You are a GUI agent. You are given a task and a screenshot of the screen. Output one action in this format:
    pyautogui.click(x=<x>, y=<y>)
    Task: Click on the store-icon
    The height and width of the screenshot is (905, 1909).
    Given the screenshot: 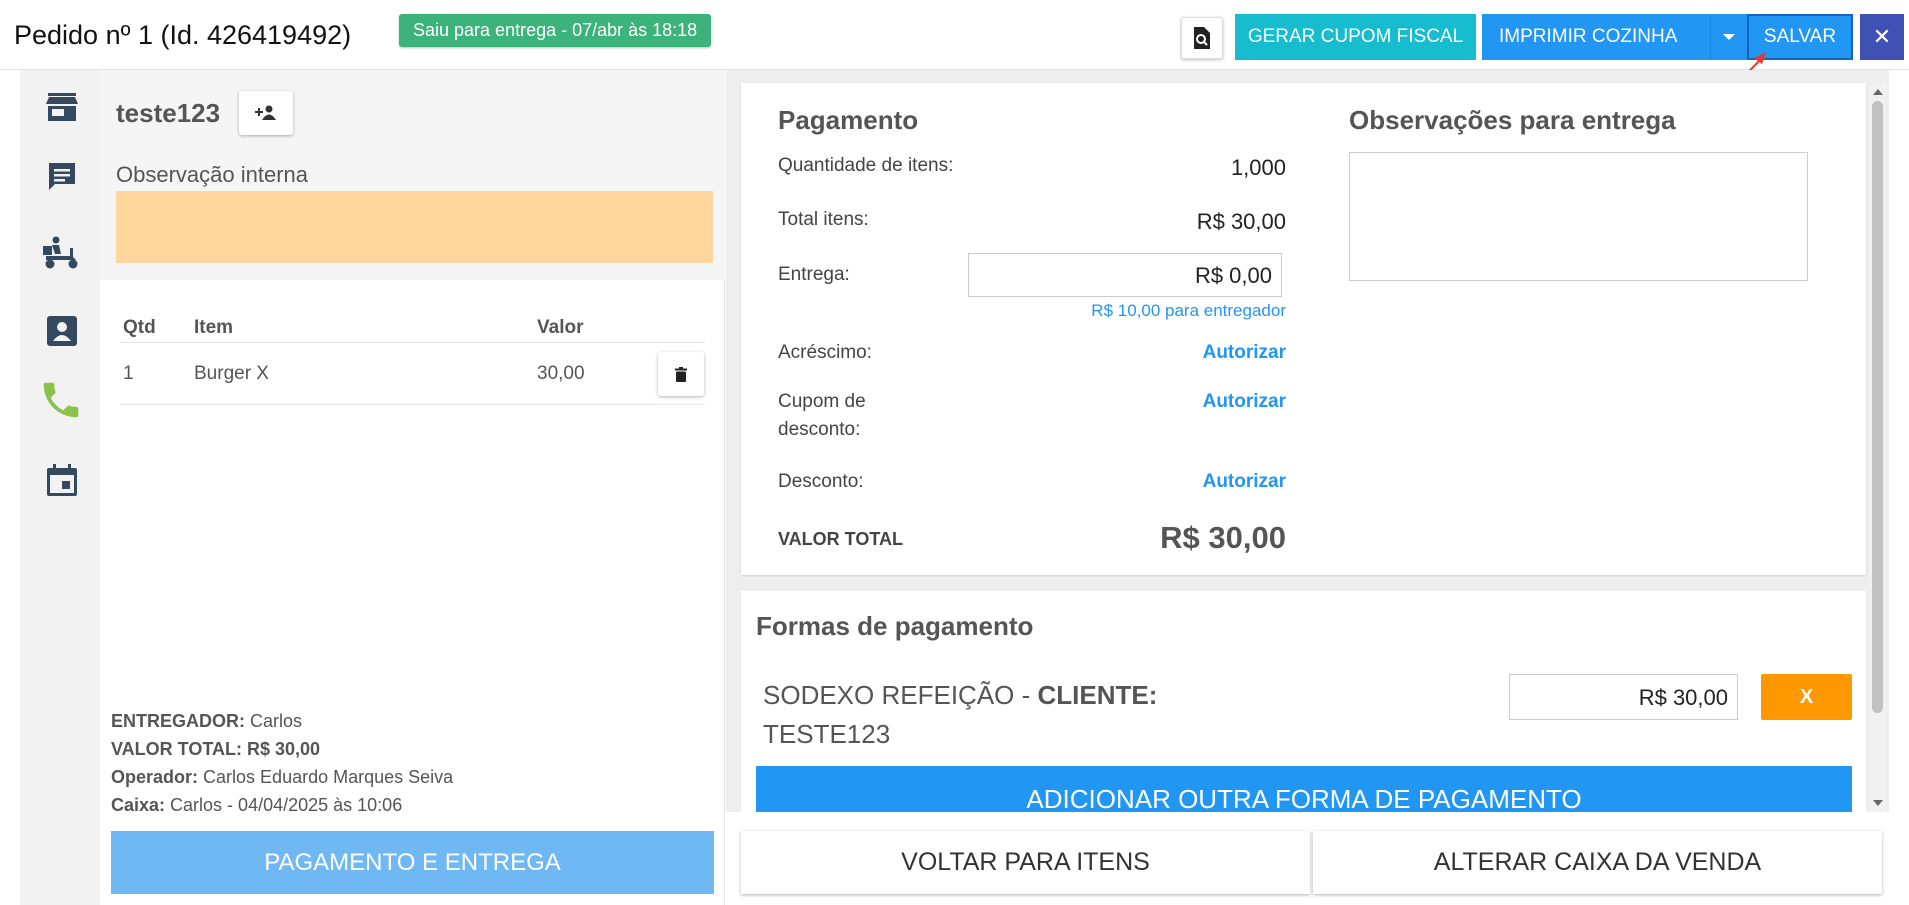 What is the action you would take?
    pyautogui.click(x=62, y=107)
    